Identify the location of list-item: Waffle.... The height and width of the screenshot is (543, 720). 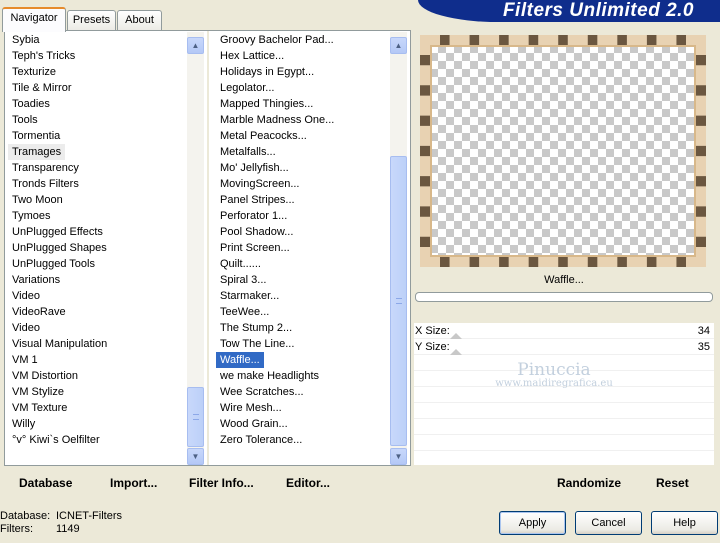
(240, 360).